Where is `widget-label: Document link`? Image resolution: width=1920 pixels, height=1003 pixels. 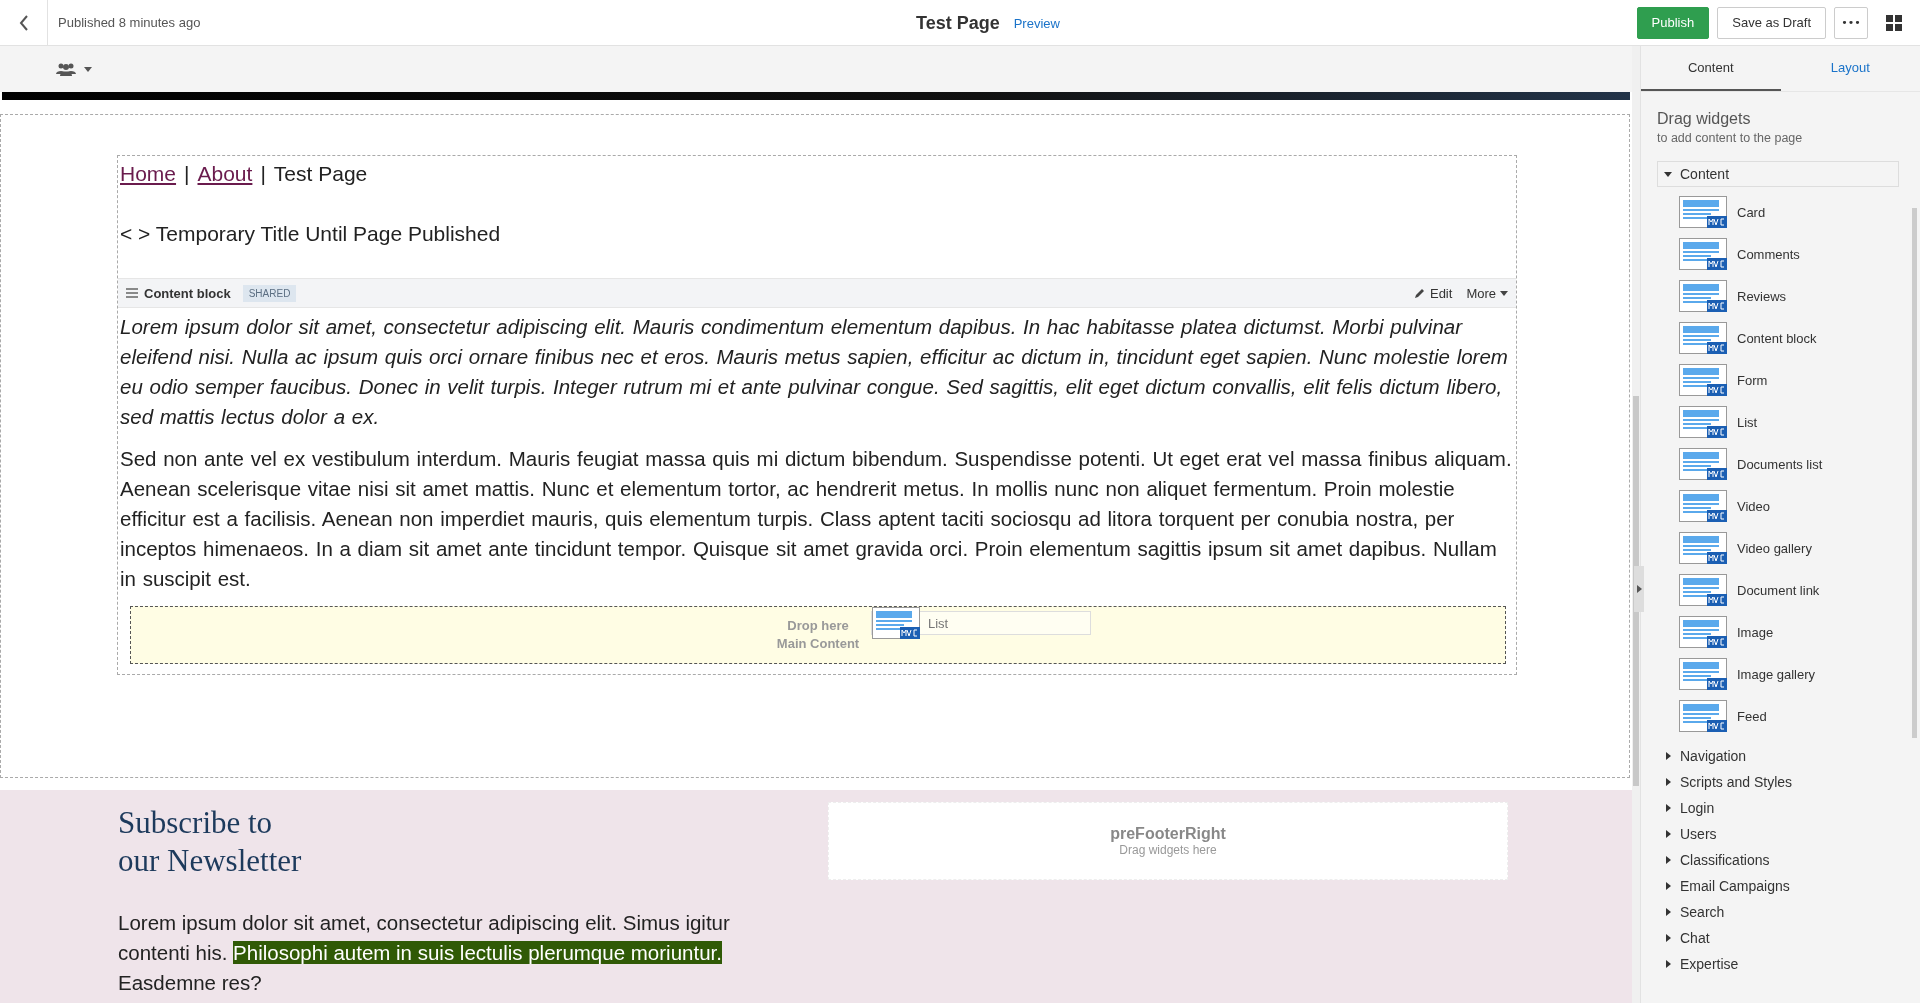 widget-label: Document link is located at coordinates (1778, 590).